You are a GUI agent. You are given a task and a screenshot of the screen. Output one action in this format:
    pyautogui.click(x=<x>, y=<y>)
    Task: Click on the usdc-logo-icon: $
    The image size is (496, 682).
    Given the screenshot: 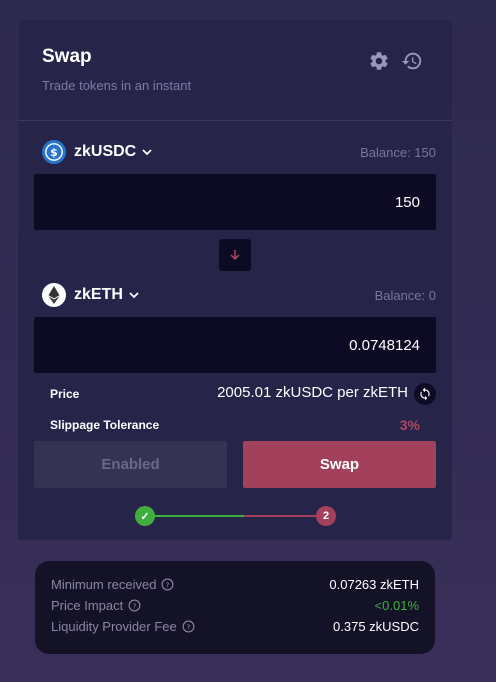 What is the action you would take?
    pyautogui.click(x=54, y=152)
    